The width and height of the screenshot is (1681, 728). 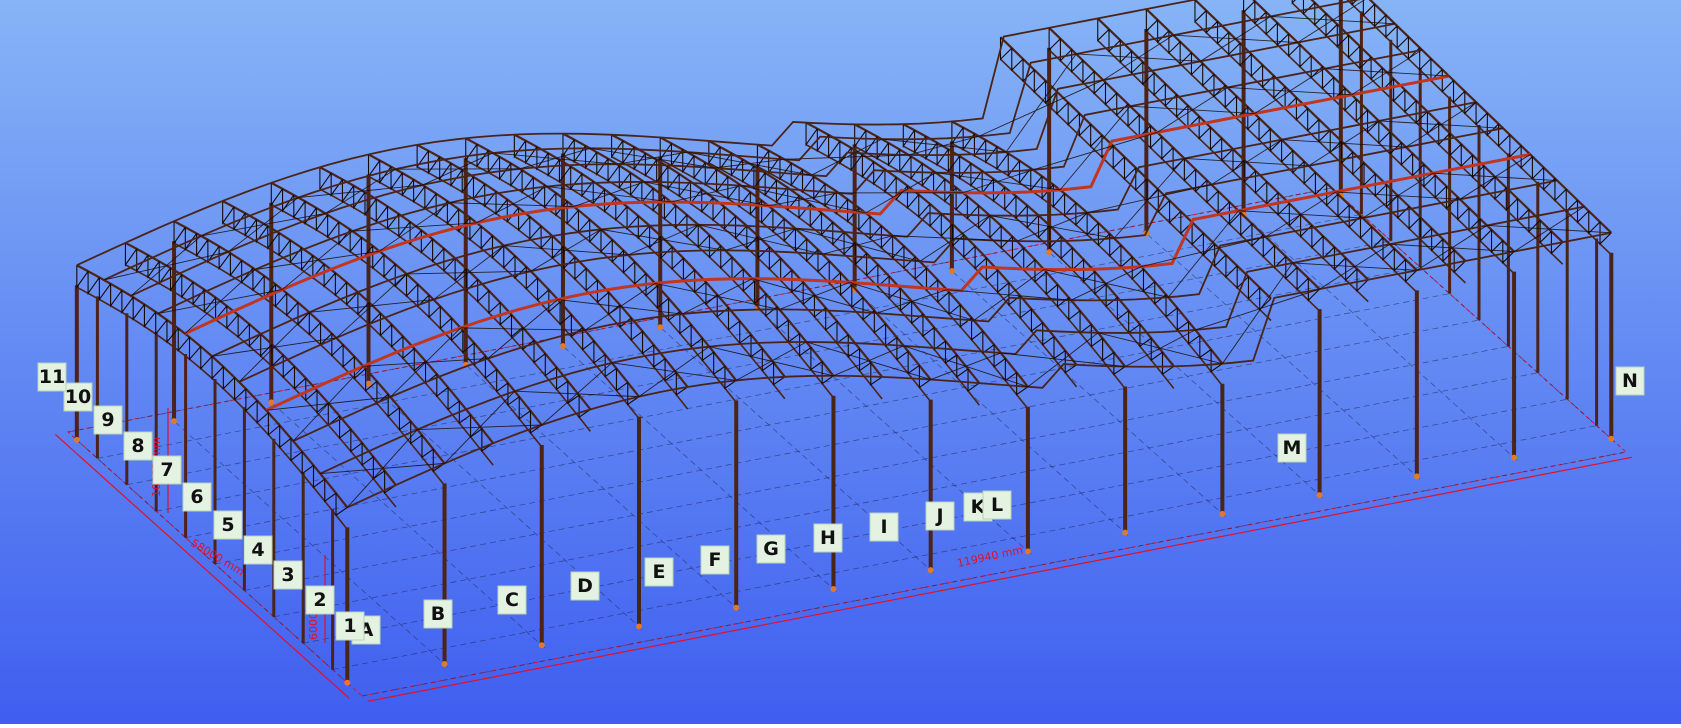 I want to click on grid-label-b-text: B, so click(x=438, y=614).